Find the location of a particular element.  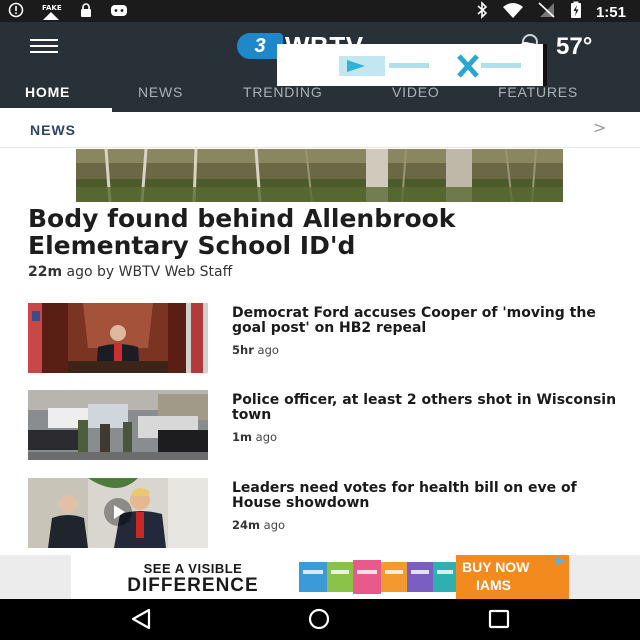

story-meta: 5hr ago is located at coordinates (255, 350).